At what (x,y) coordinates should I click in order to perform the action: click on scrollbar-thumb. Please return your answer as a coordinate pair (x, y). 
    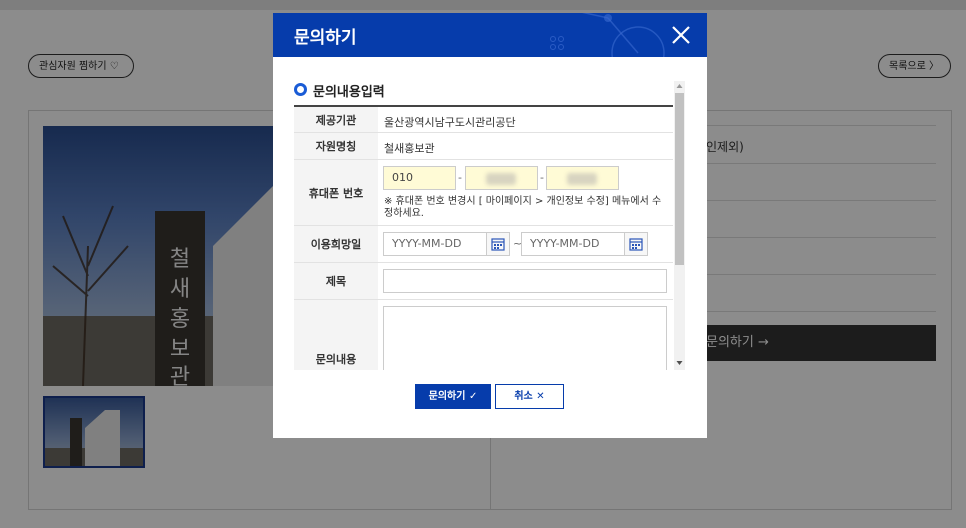
    Looking at the image, I should click on (679, 179).